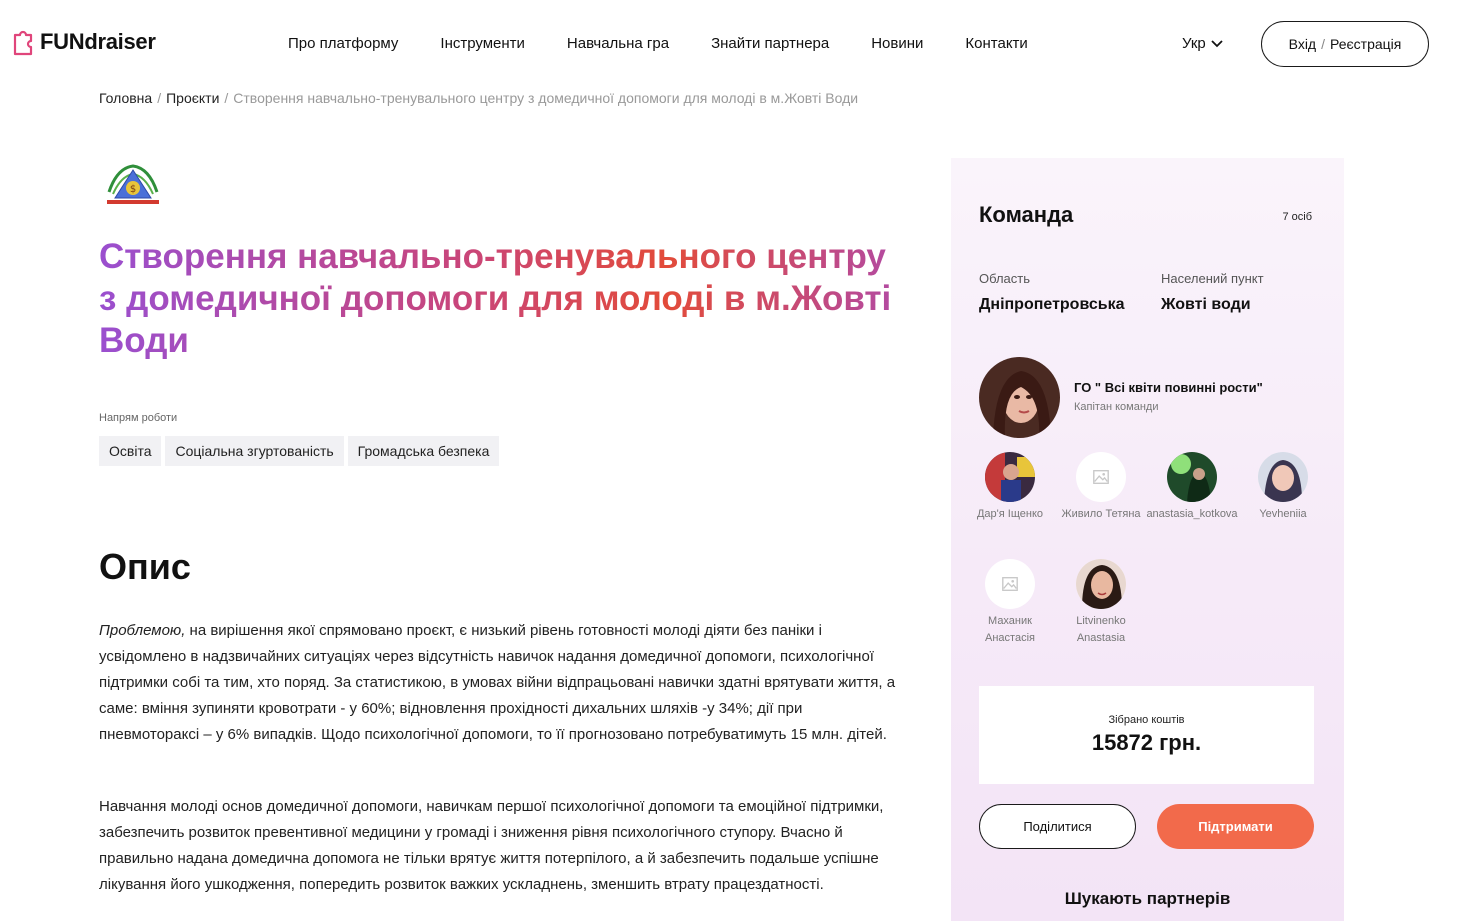 This screenshot has width=1457, height=921. I want to click on team-member: Yevheniia, so click(1283, 487).